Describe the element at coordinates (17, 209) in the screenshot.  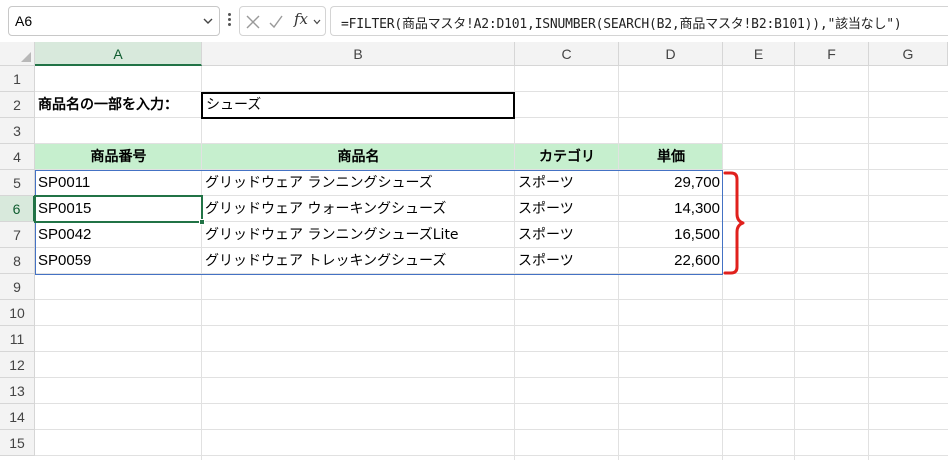
I see `row-header-6: 6` at that location.